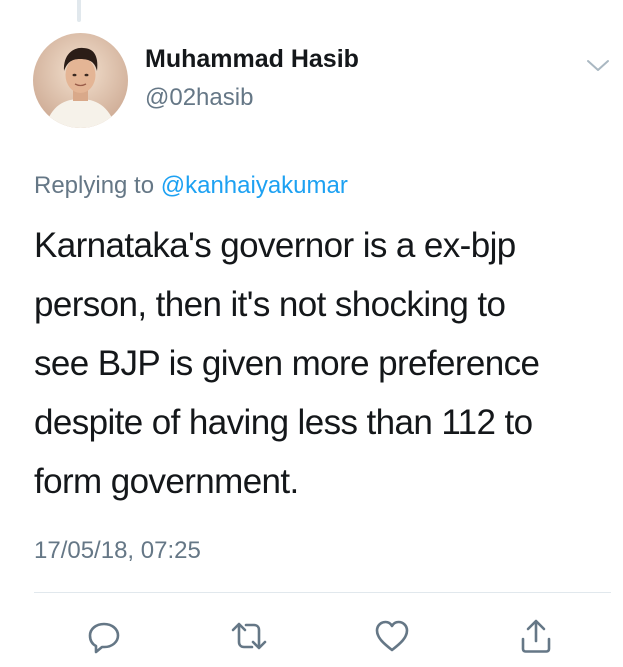  I want to click on tweet-text-line: despite of having less than 112 to, so click(283, 422).